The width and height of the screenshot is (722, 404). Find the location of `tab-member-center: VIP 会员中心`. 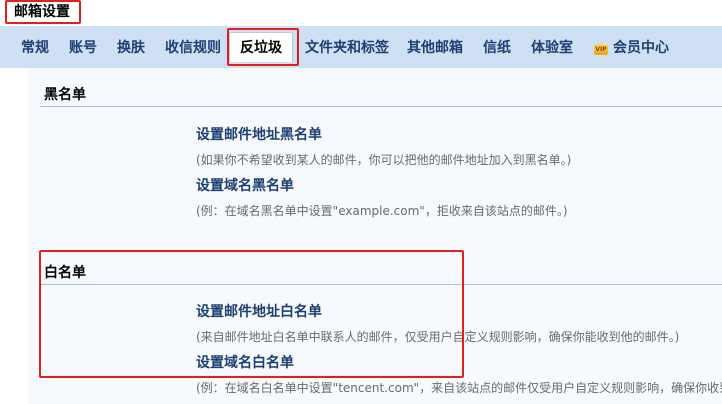

tab-member-center: VIP 会员中心 is located at coordinates (631, 48).